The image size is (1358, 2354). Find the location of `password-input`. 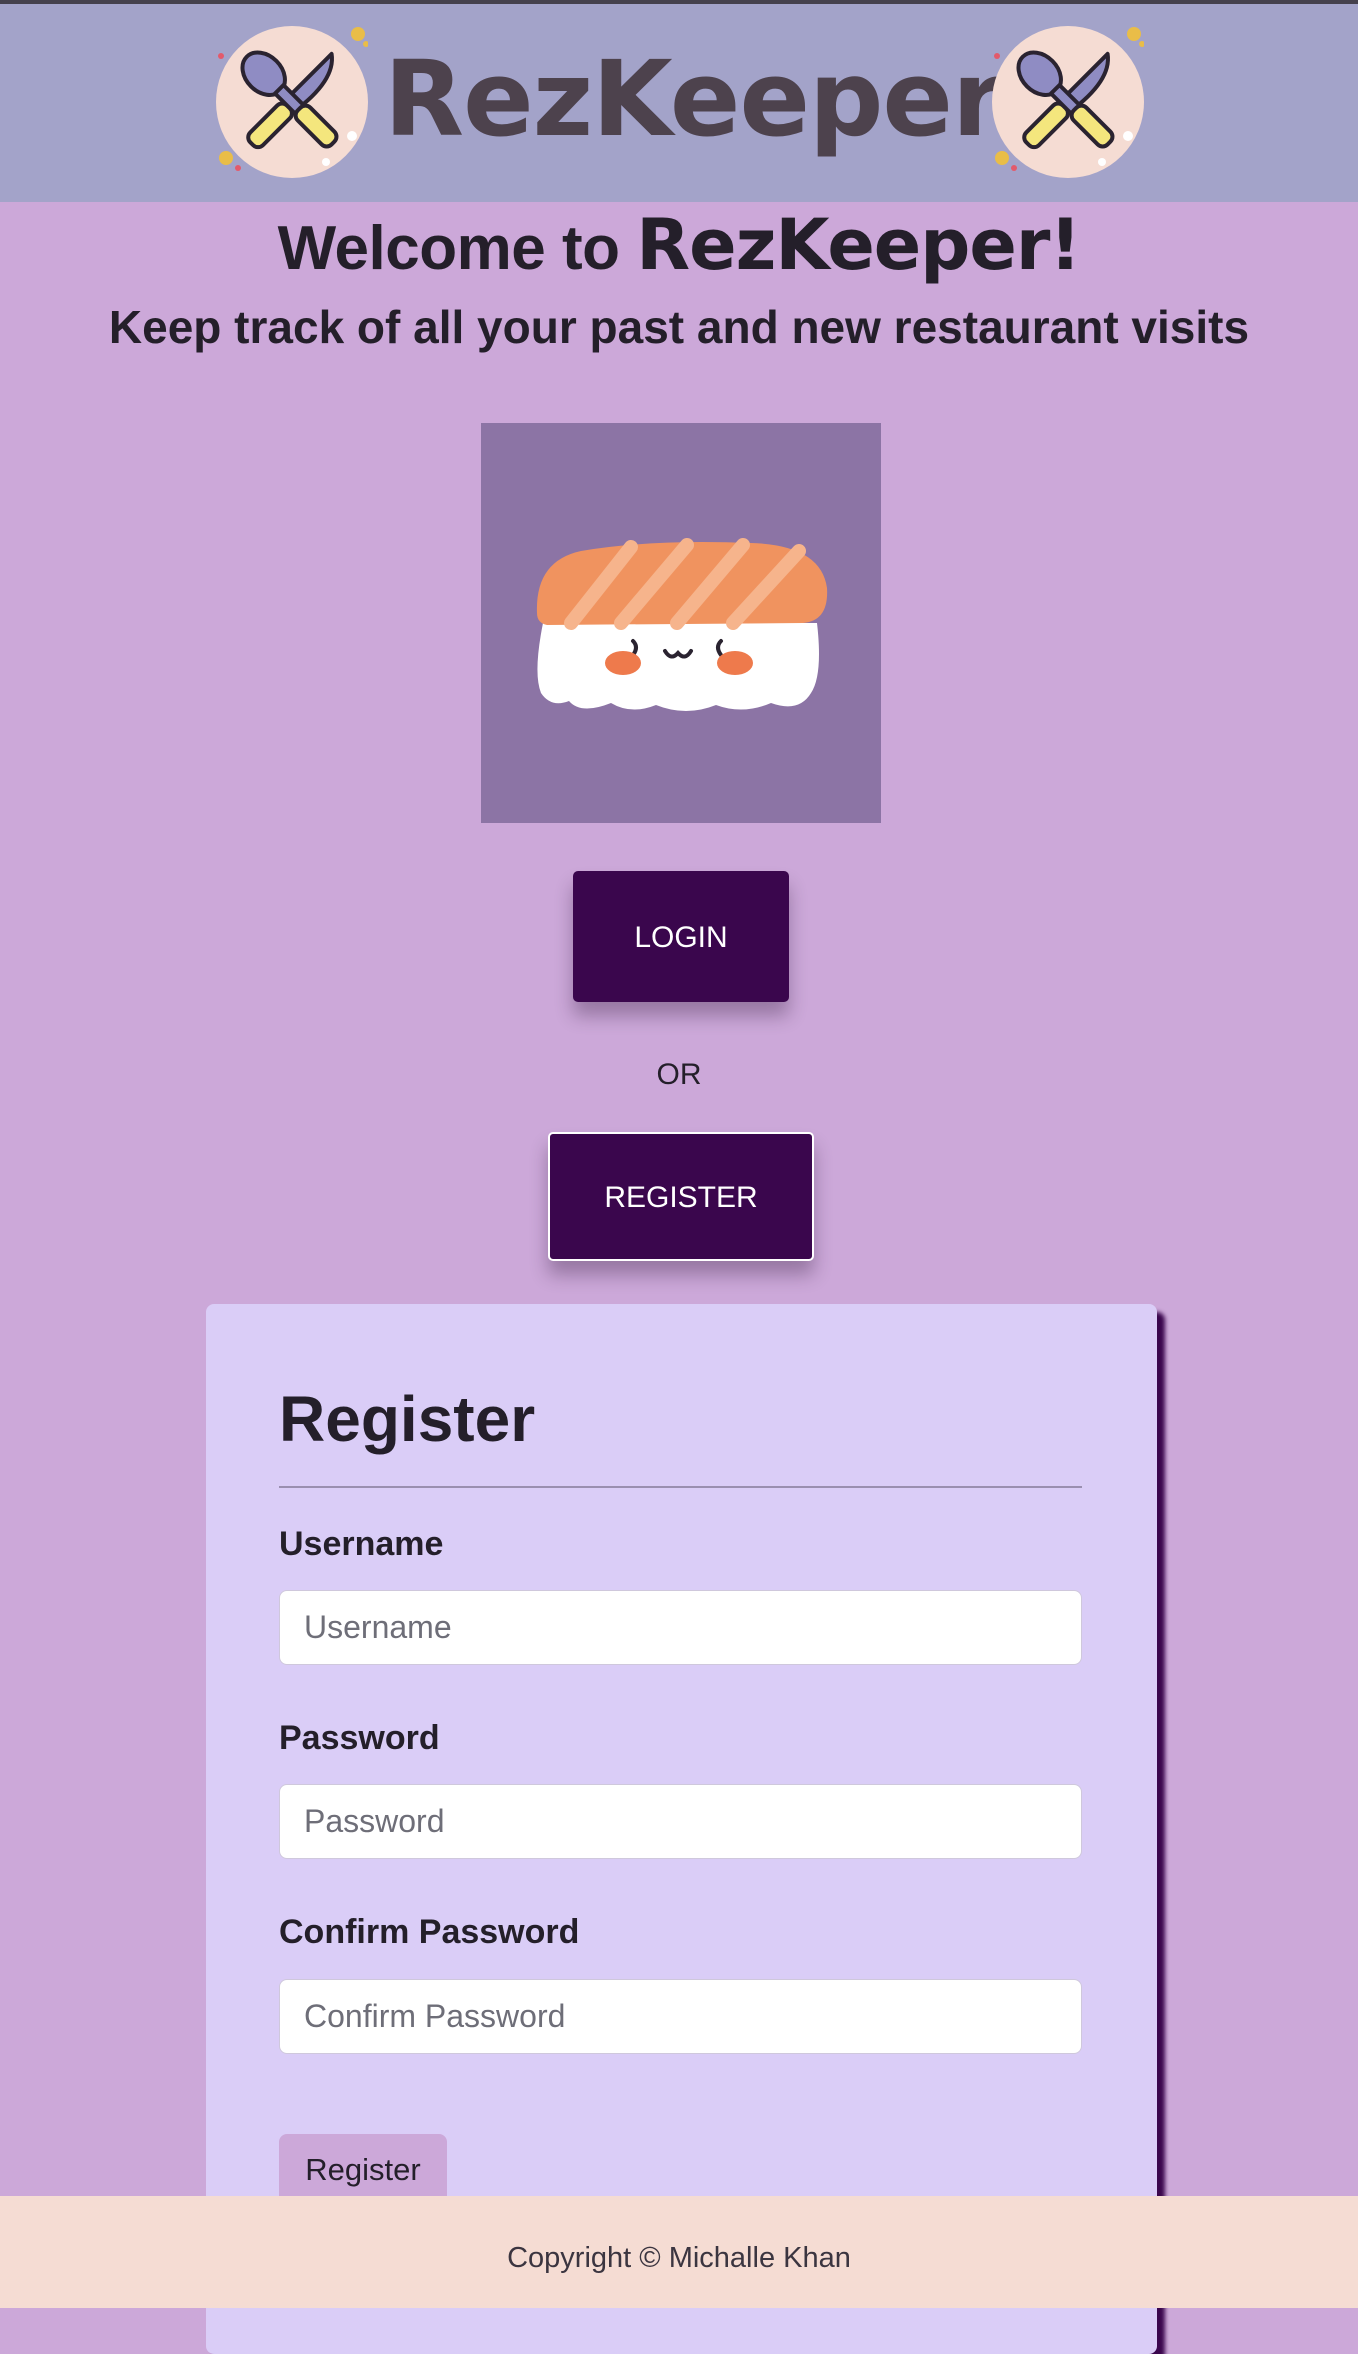

password-input is located at coordinates (680, 1821).